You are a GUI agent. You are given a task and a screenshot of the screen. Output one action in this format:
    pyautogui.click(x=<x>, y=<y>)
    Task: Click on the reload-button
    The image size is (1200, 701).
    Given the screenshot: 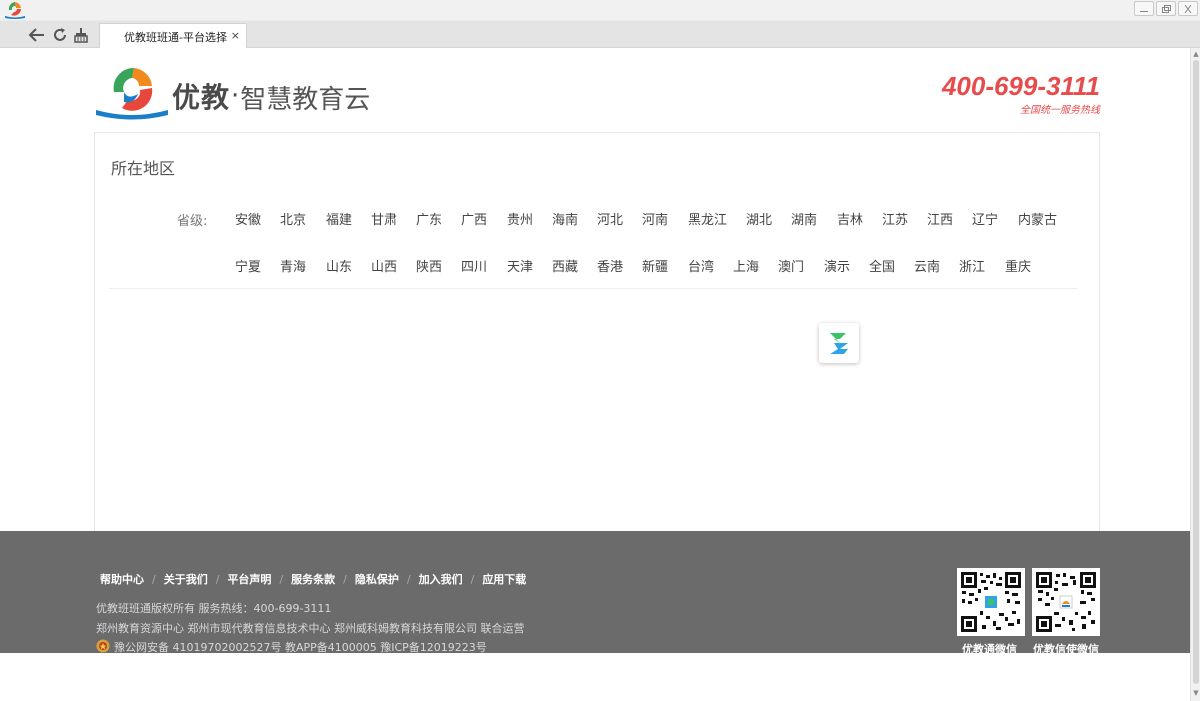 What is the action you would take?
    pyautogui.click(x=60, y=35)
    